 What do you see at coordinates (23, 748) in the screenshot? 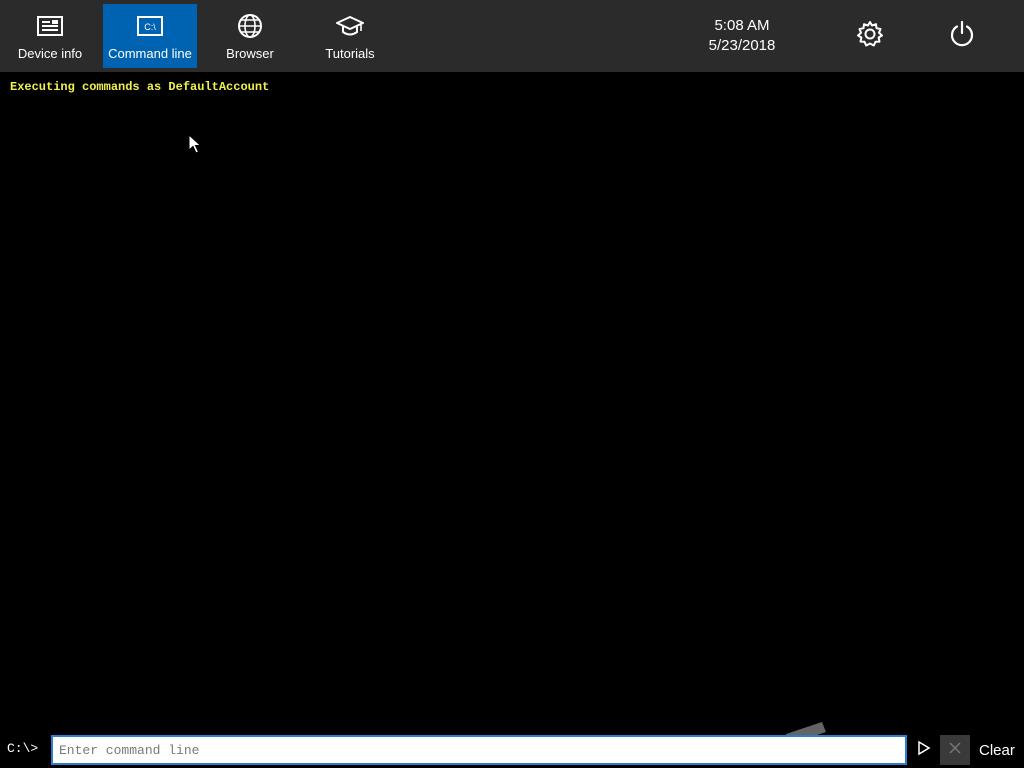
I see `command-prompt-label: C:\>` at bounding box center [23, 748].